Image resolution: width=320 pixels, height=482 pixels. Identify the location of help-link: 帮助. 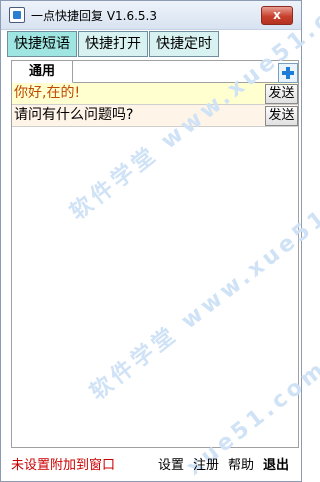
(241, 463).